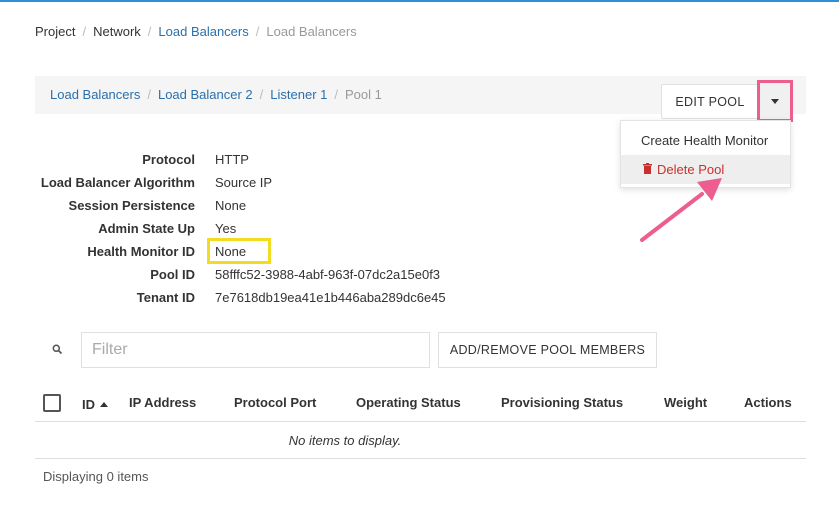 The width and height of the screenshot is (839, 512). I want to click on detail-row-persistence: Session Persistence None, so click(419, 208).